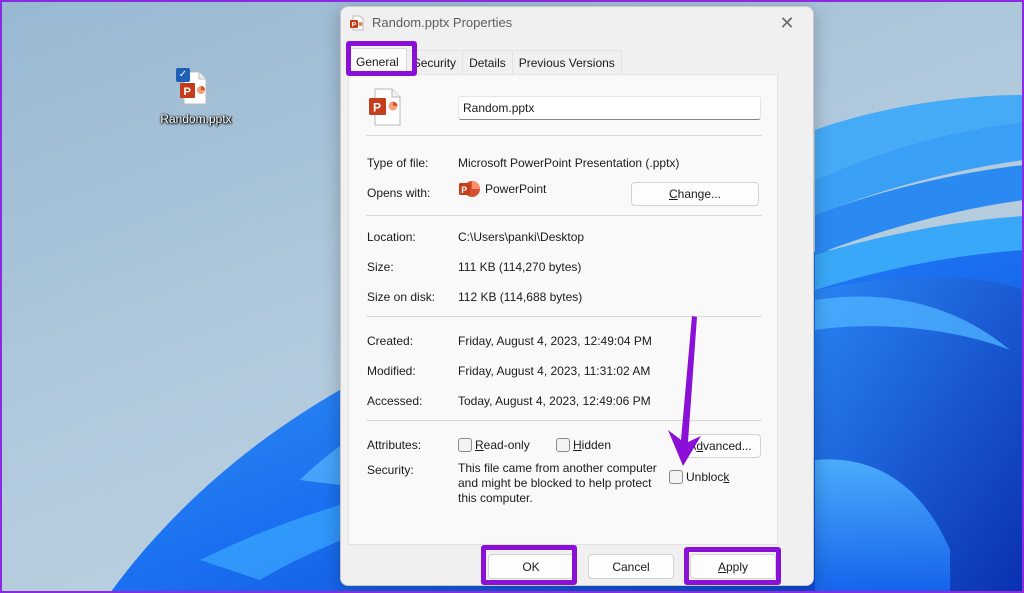 The height and width of the screenshot is (593, 1024). I want to click on opens-with-label: Opens with:, so click(399, 193).